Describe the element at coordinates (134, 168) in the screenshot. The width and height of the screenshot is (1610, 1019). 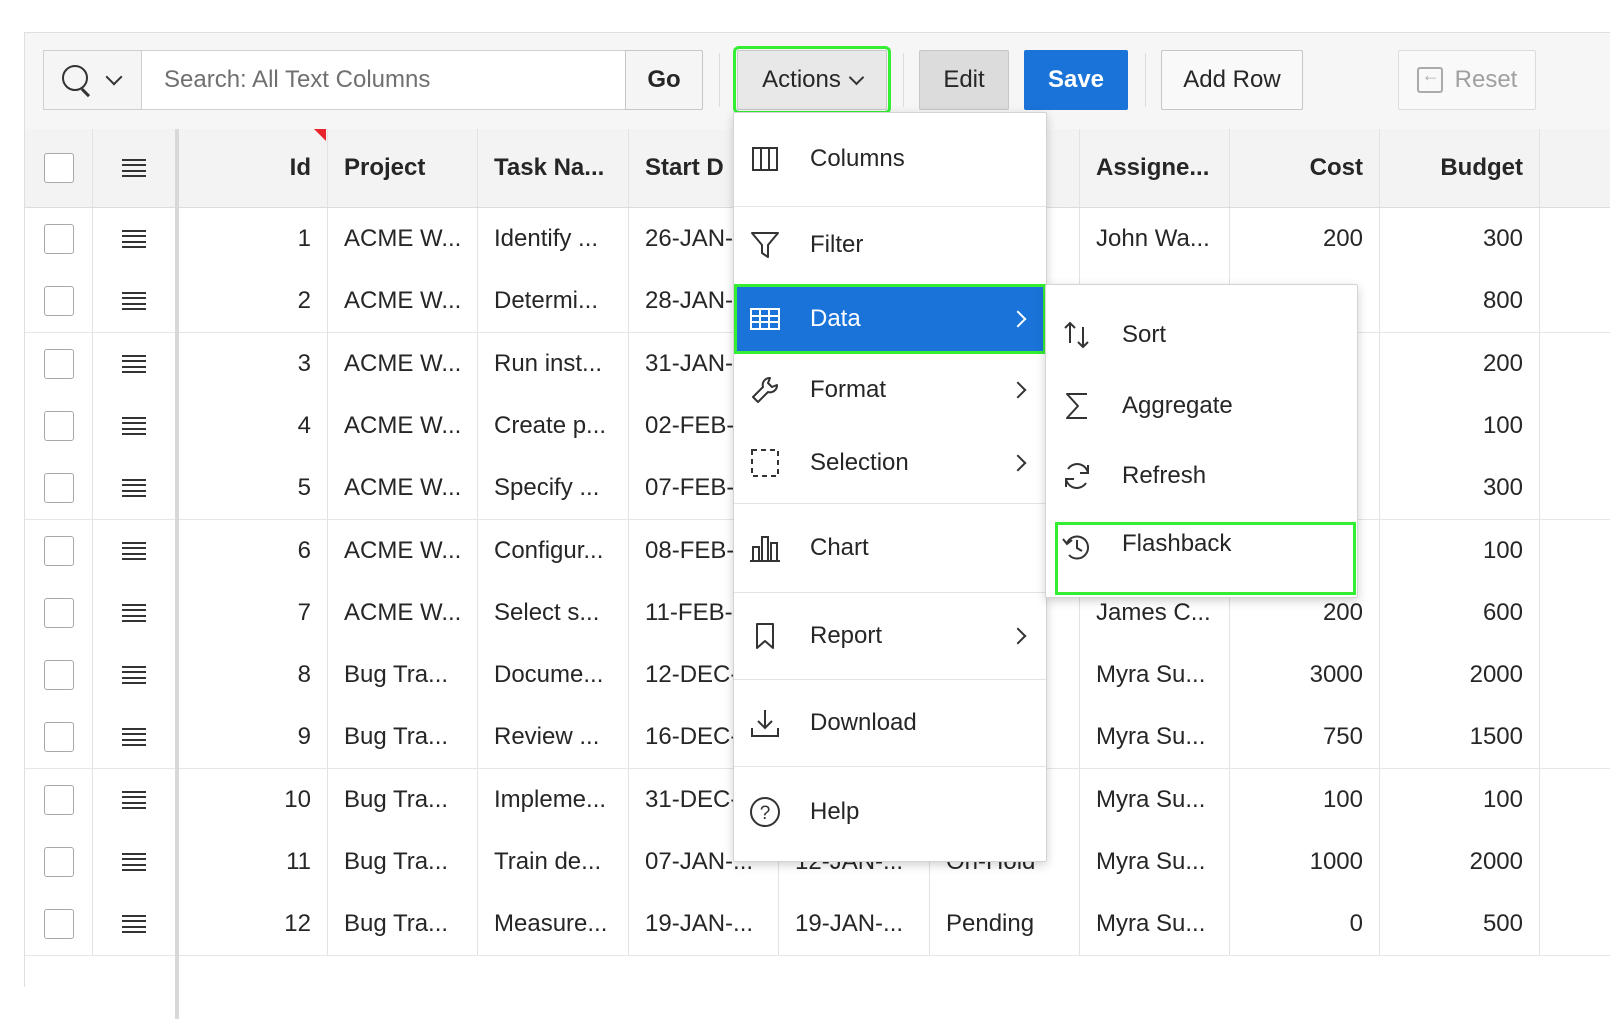
I see `menu-icon` at that location.